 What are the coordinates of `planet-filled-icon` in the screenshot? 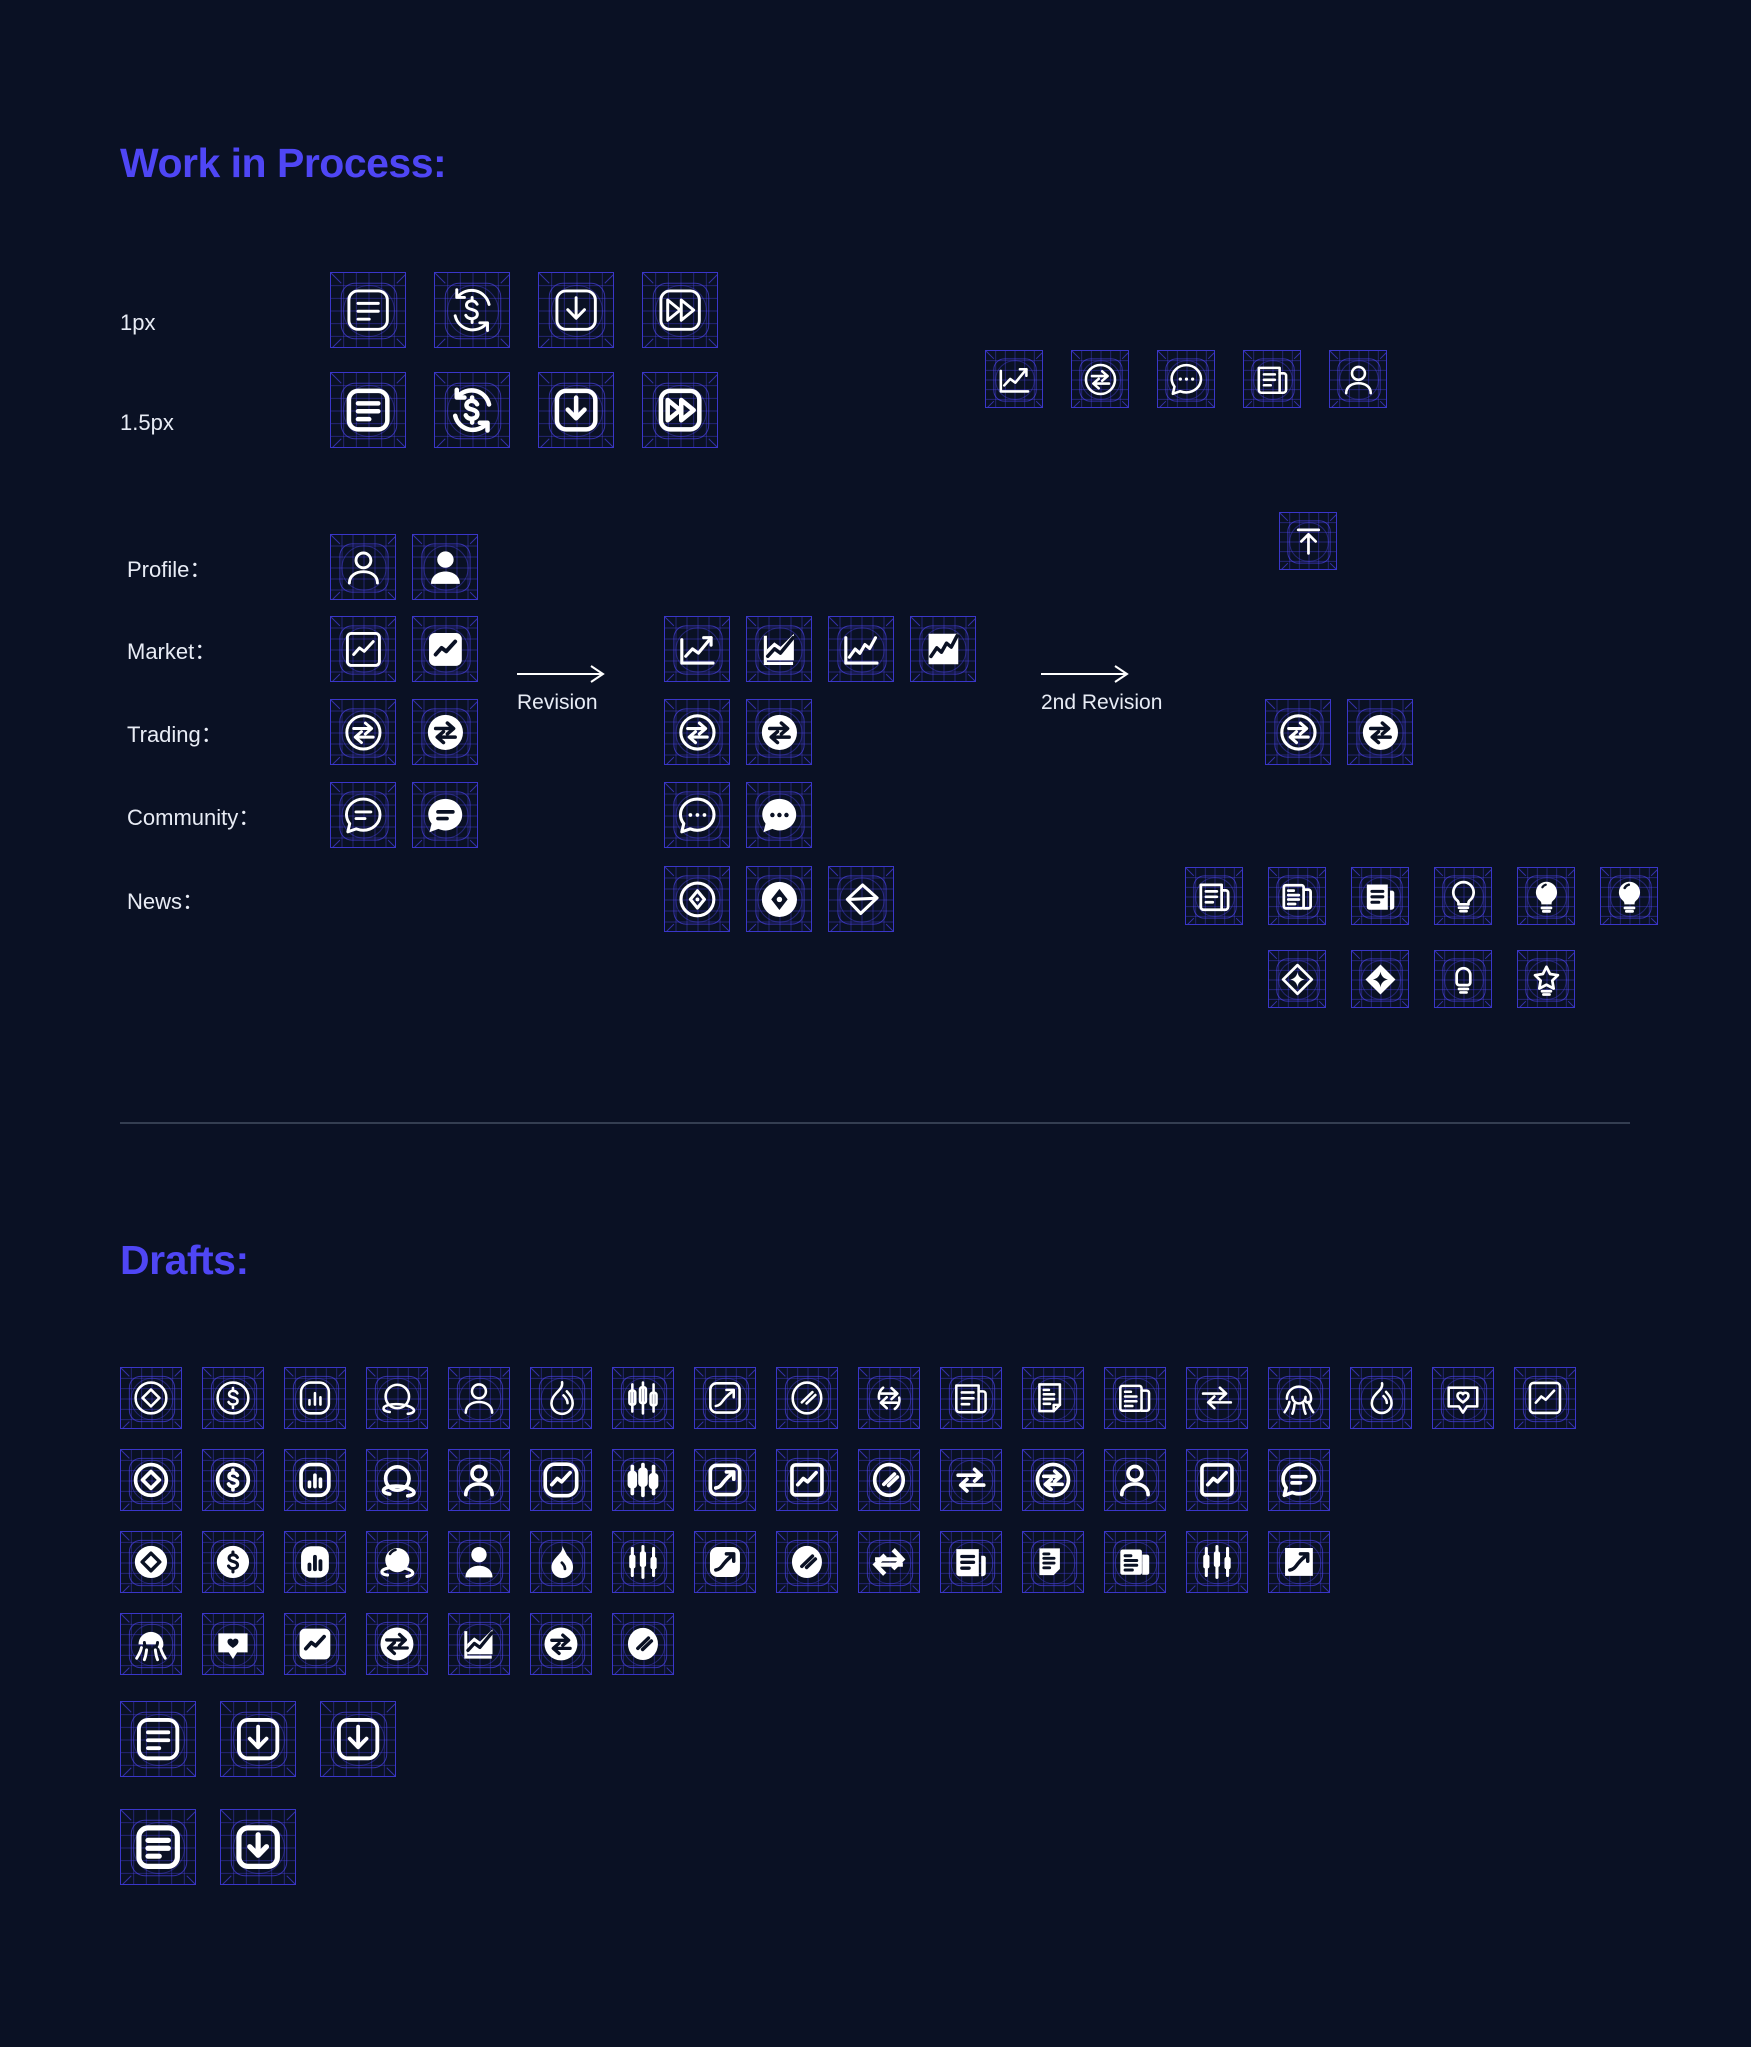 It's located at (397, 1562).